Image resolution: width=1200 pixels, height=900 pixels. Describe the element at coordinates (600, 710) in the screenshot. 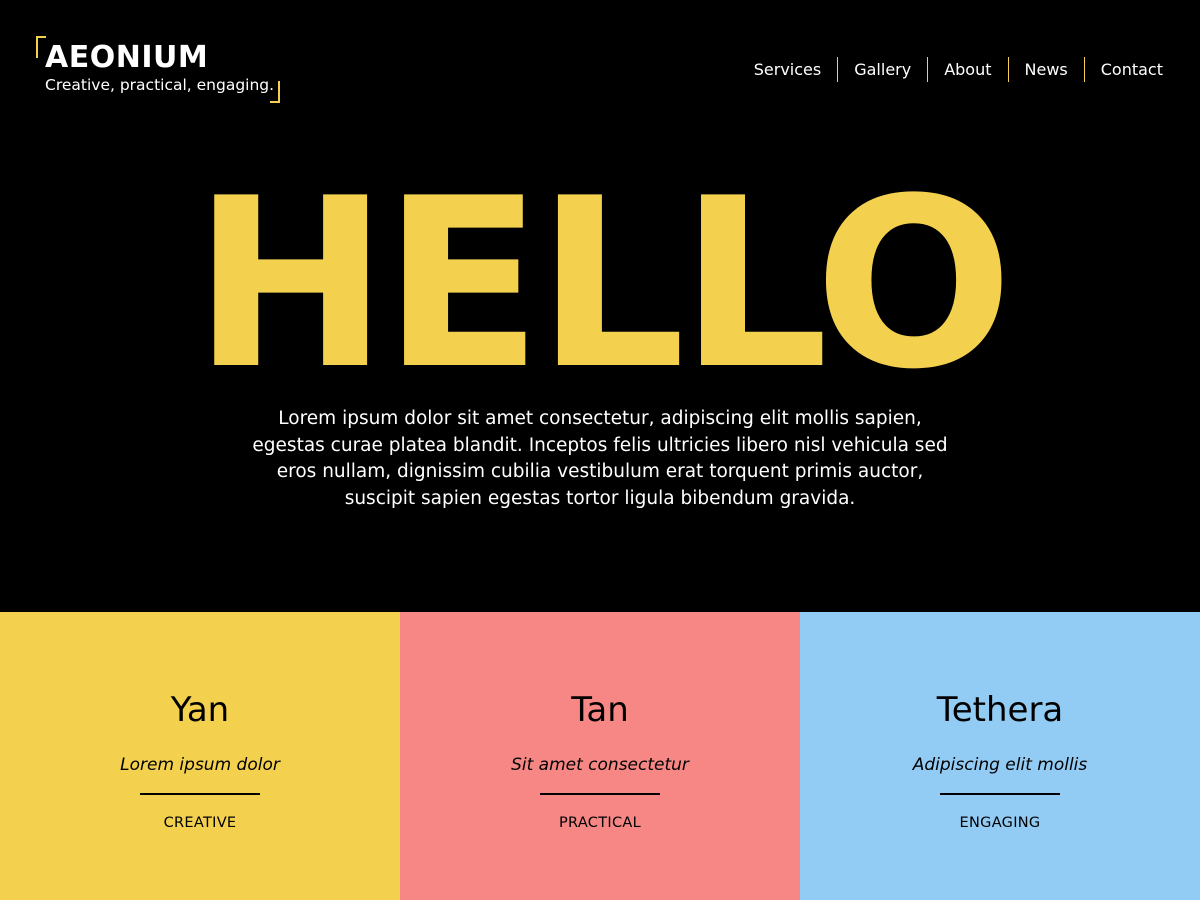

I see `card-title: Tan` at that location.